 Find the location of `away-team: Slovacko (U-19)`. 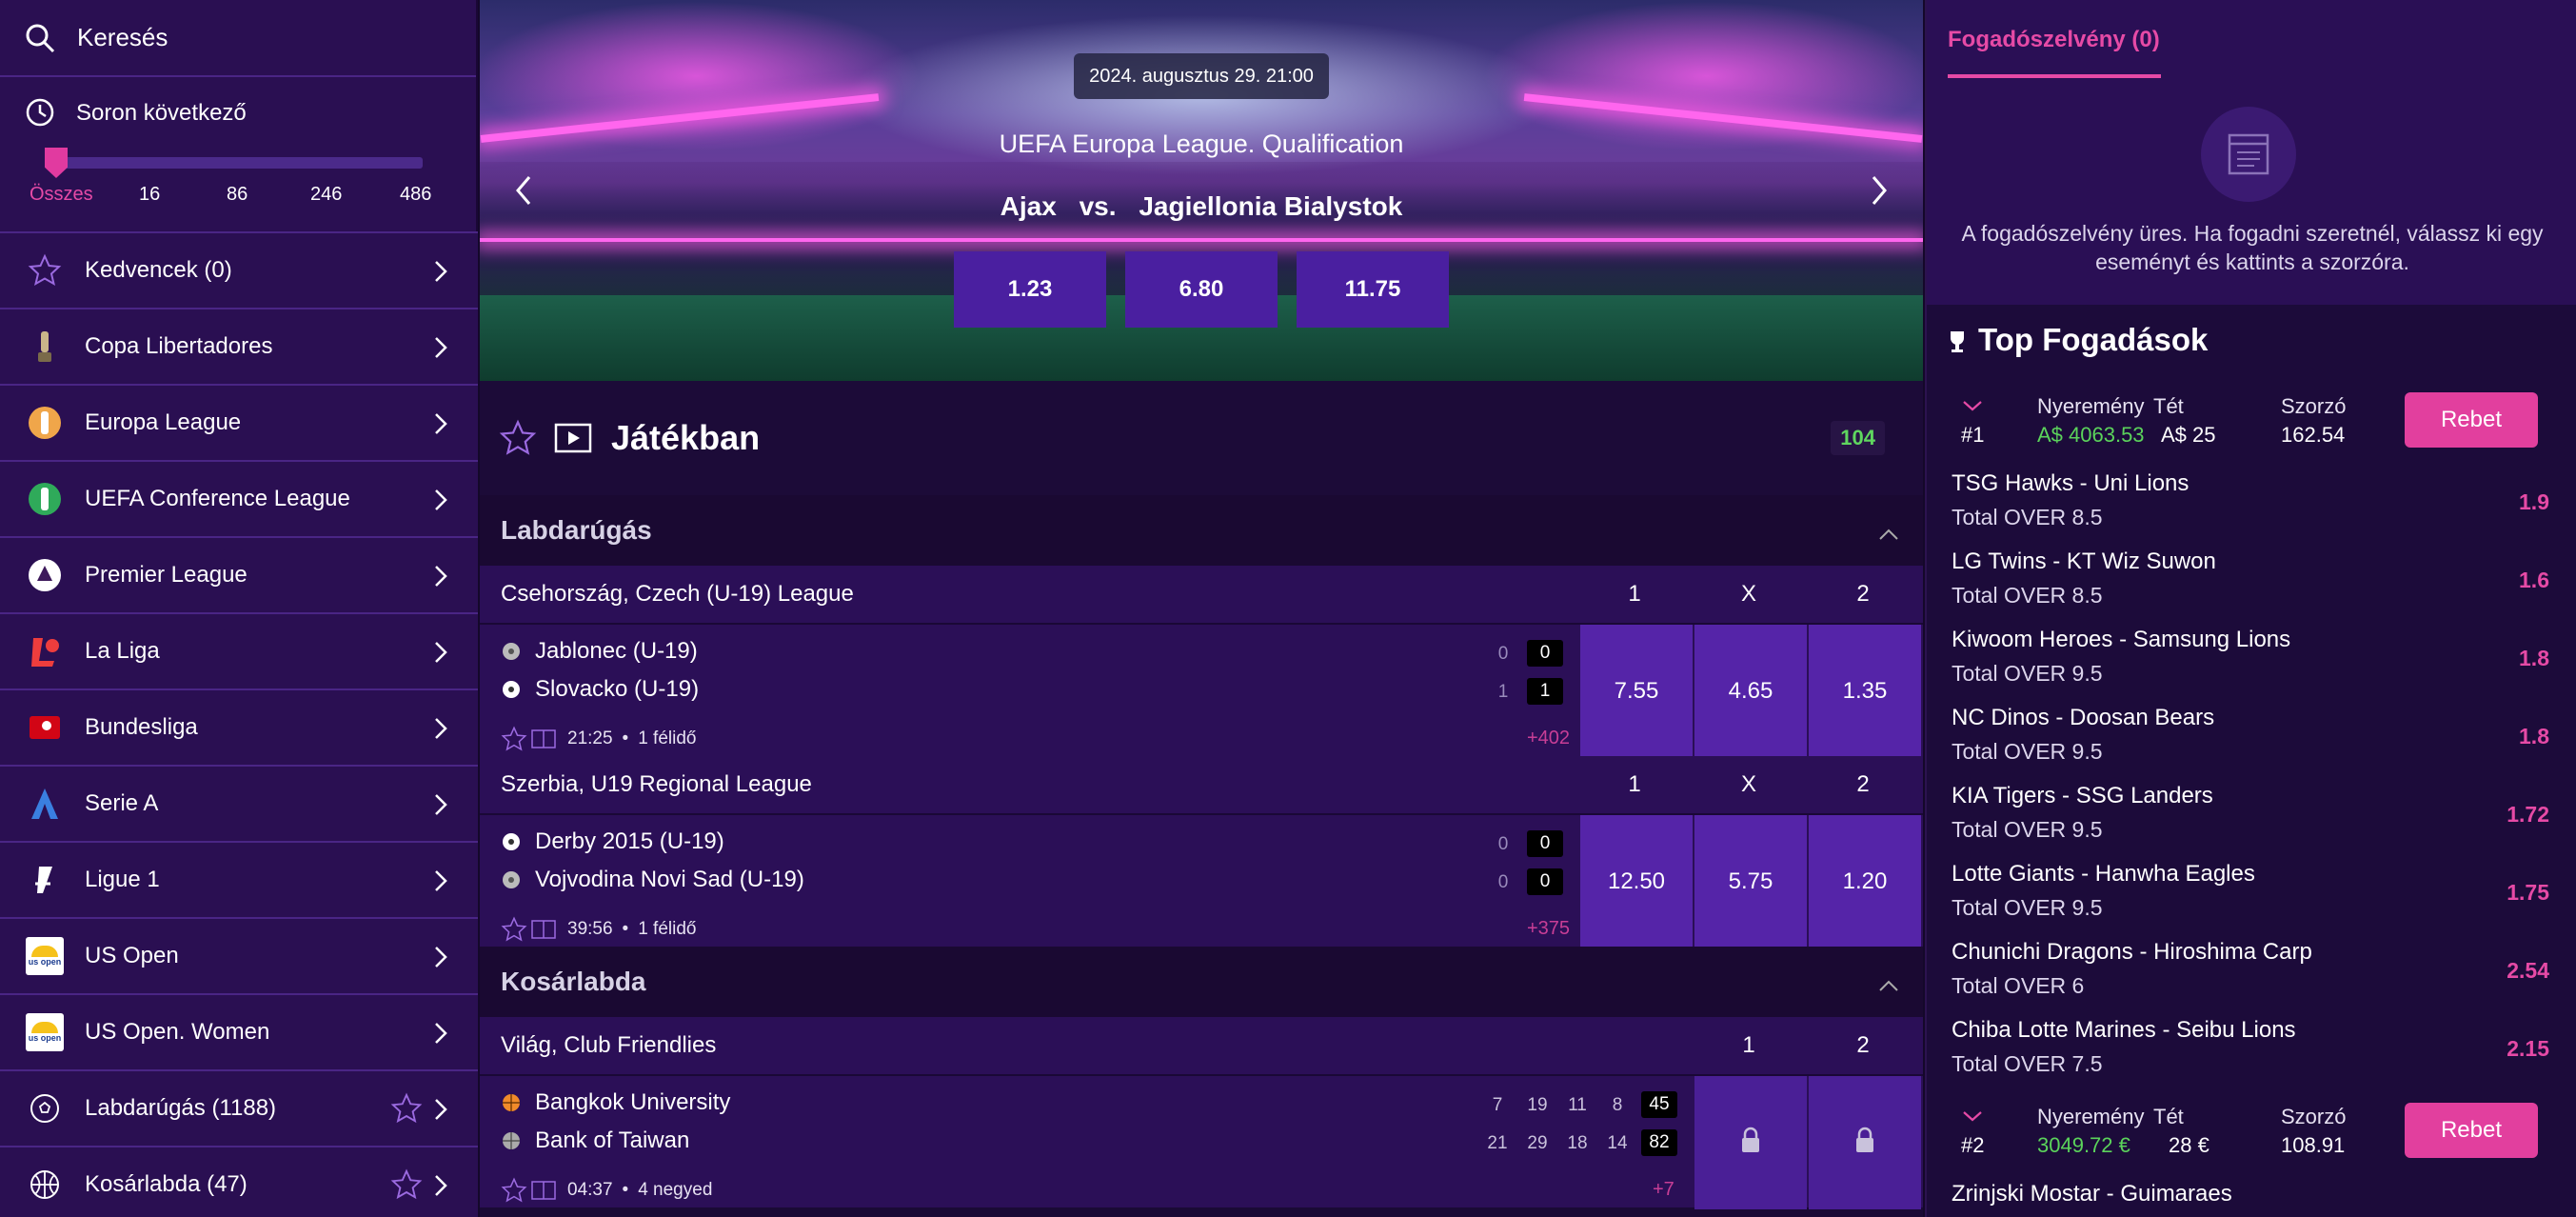

away-team: Slovacko (U-19) is located at coordinates (600, 689).